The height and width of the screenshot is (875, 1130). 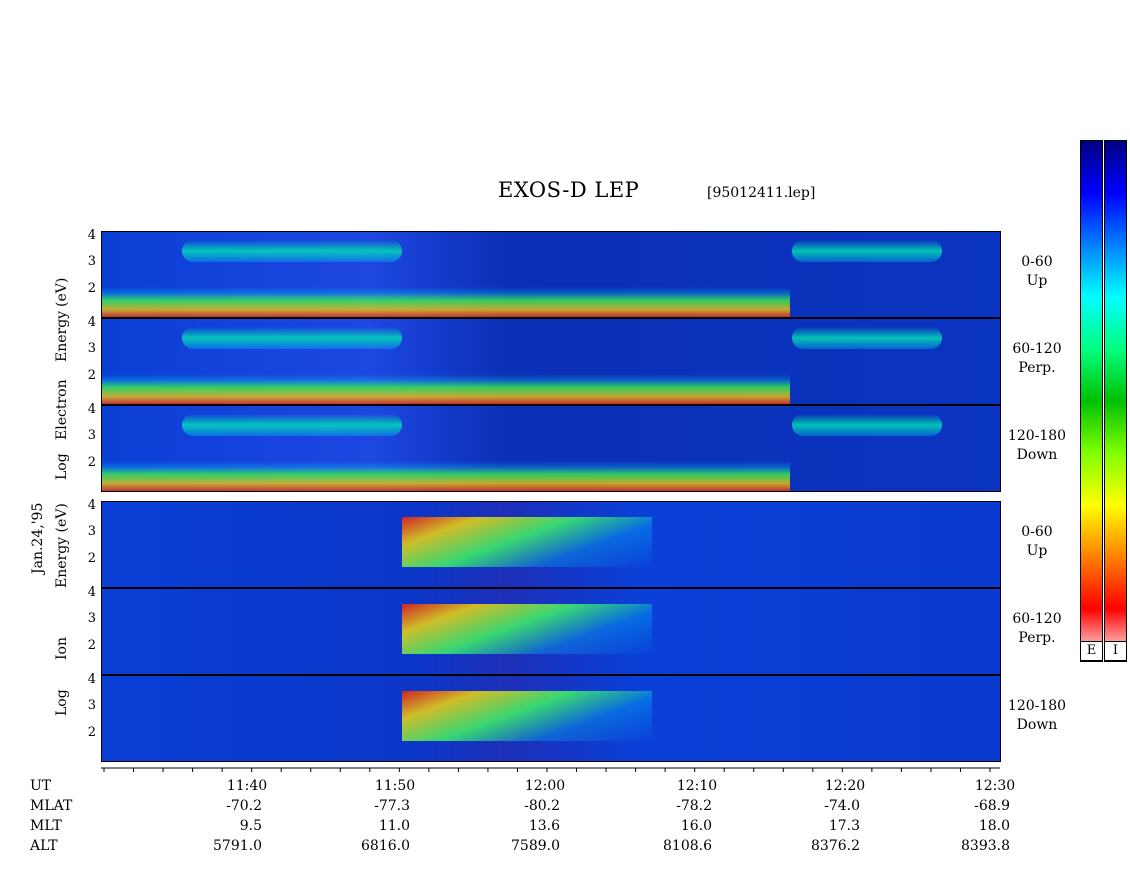 What do you see at coordinates (62, 336) in the screenshot?
I see `electron-axis-label-energy: Energy` at bounding box center [62, 336].